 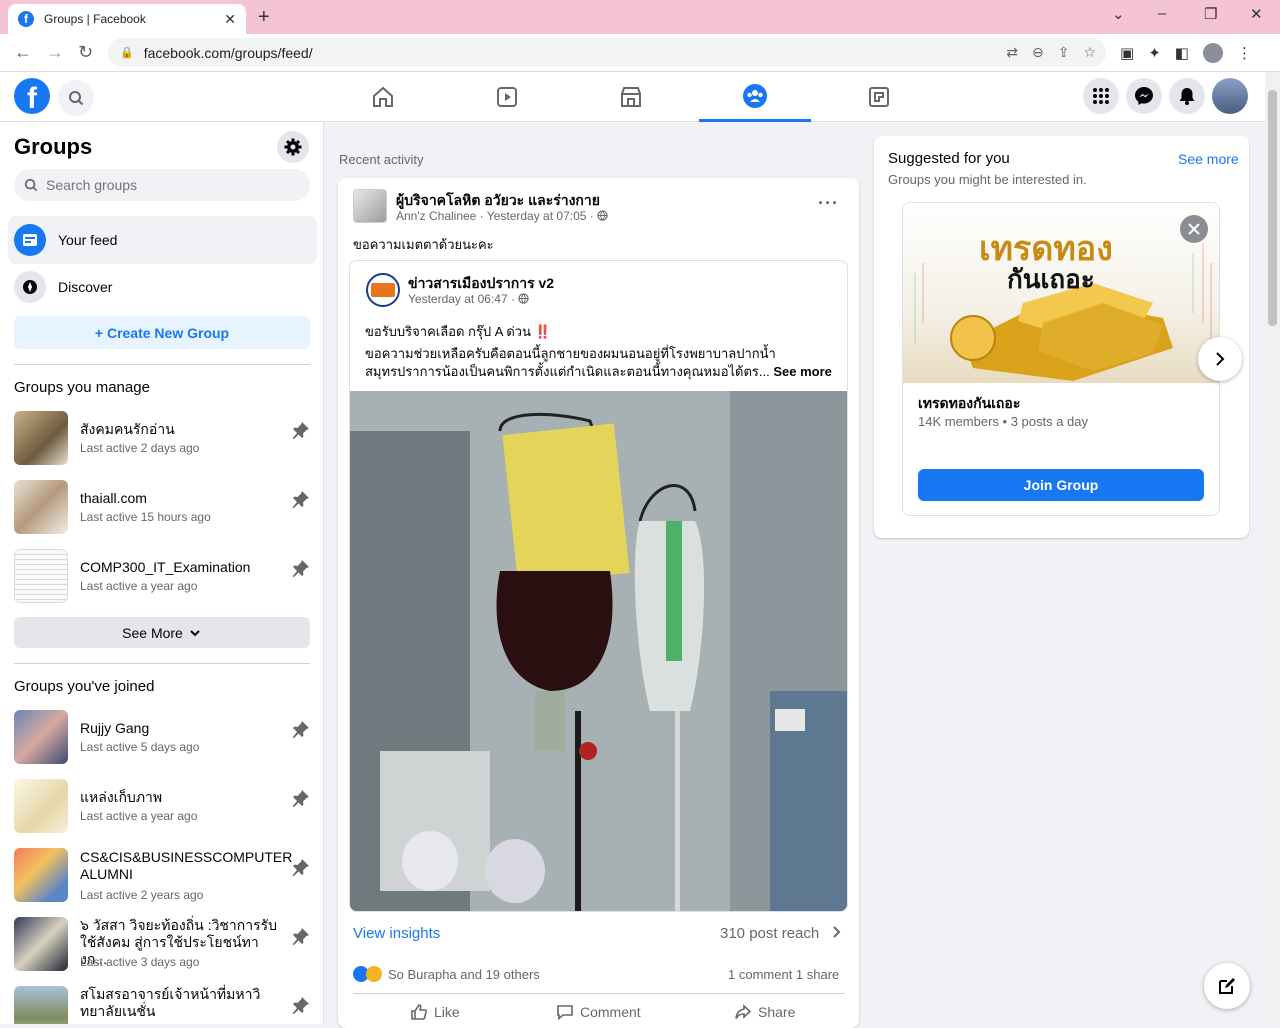 What do you see at coordinates (162, 240) in the screenshot?
I see `sidebar-item-your-feed: Your feed` at bounding box center [162, 240].